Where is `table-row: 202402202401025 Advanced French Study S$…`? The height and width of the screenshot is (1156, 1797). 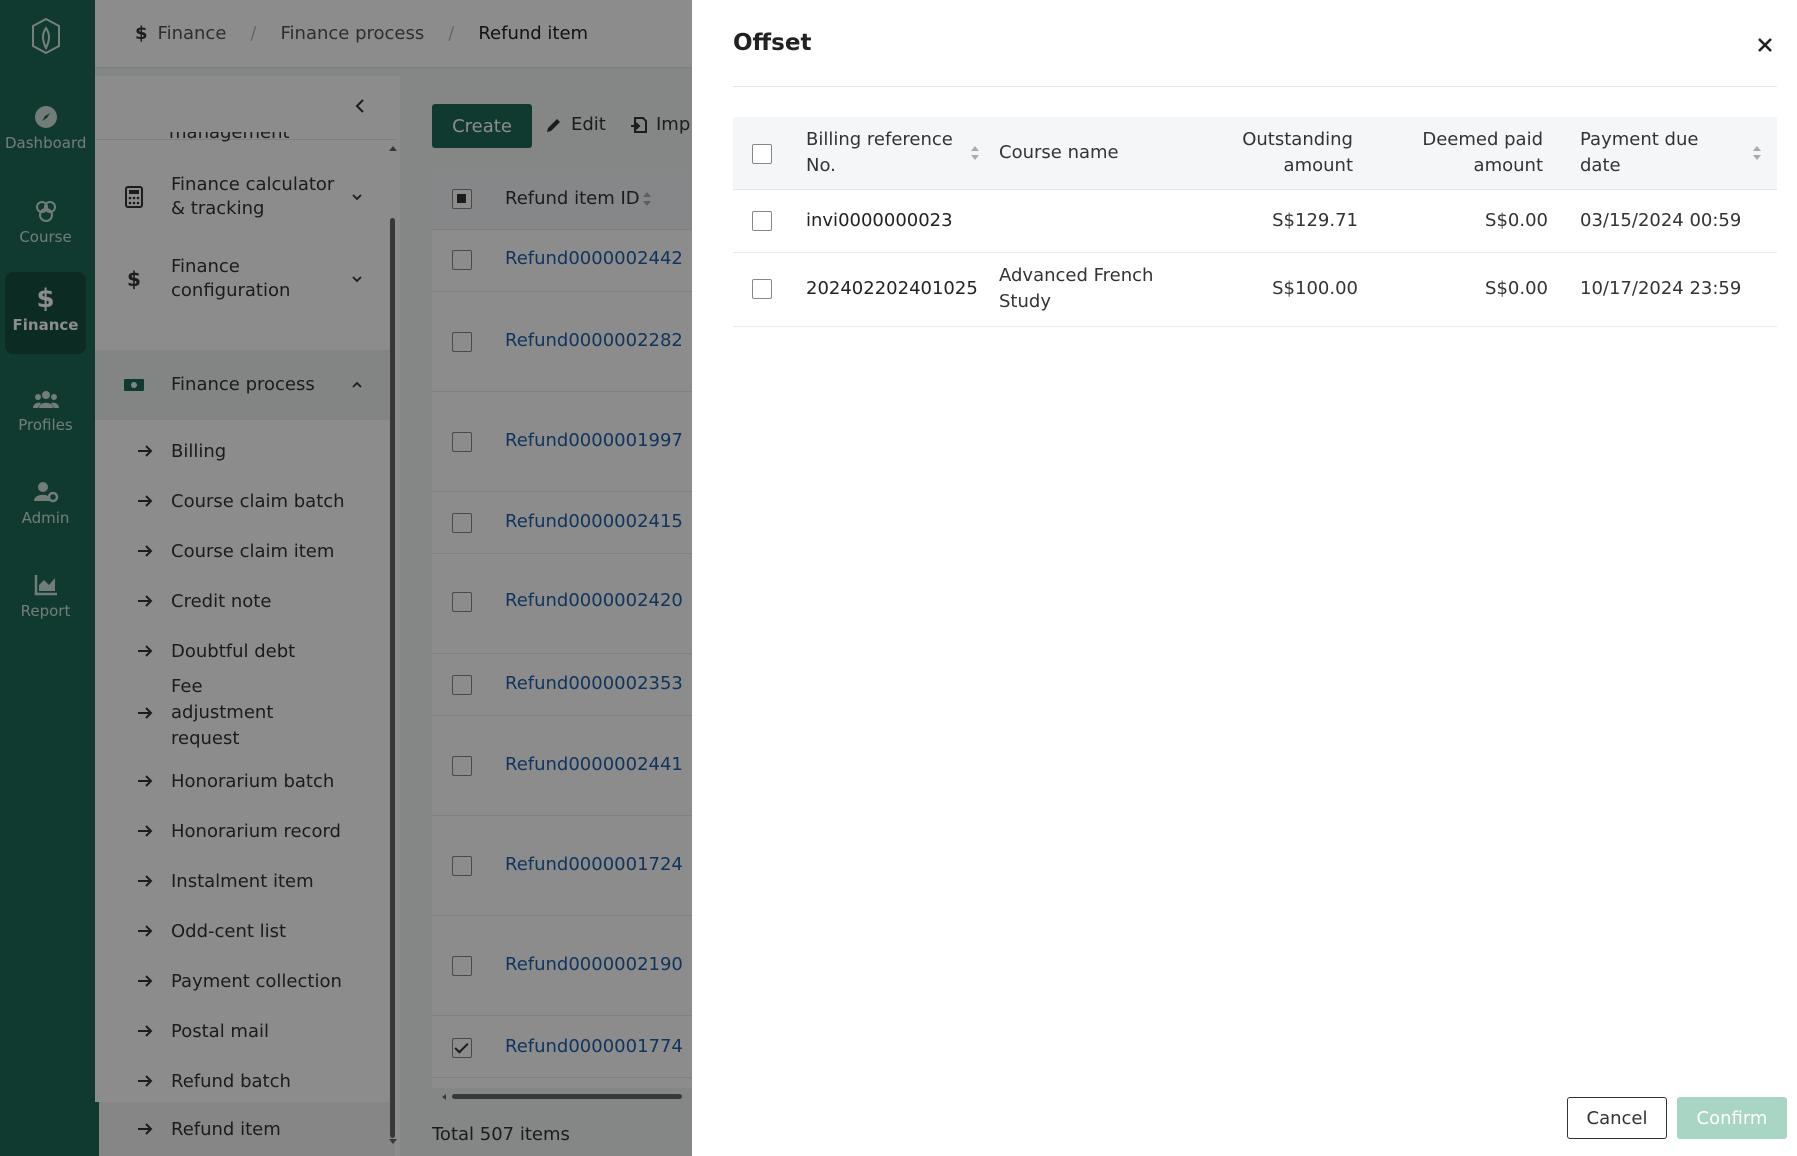
table-row: 202402202401025 Advanced French Study S$… is located at coordinates (1255, 290).